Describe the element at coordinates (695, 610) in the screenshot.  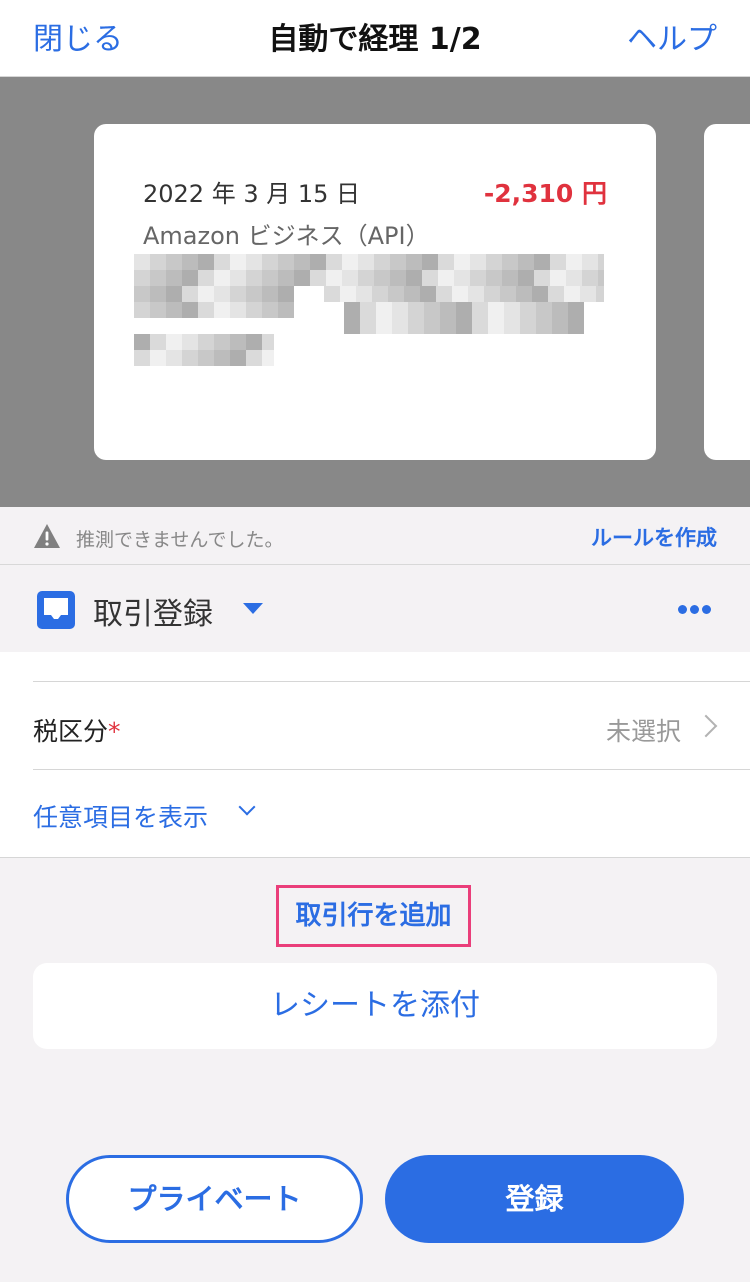
I see `more-horizontal-icon` at that location.